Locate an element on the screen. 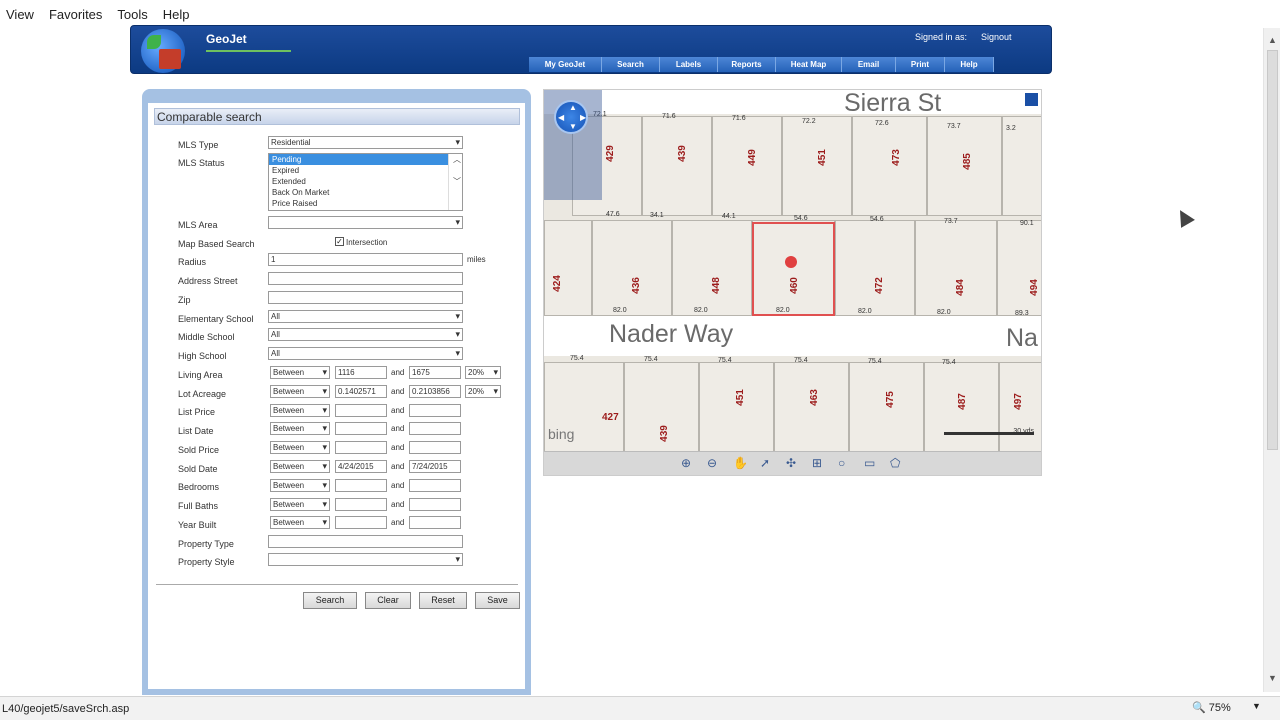 The height and width of the screenshot is (720, 1280). page-scrollbar: ▲ ▼ is located at coordinates (1271, 360).